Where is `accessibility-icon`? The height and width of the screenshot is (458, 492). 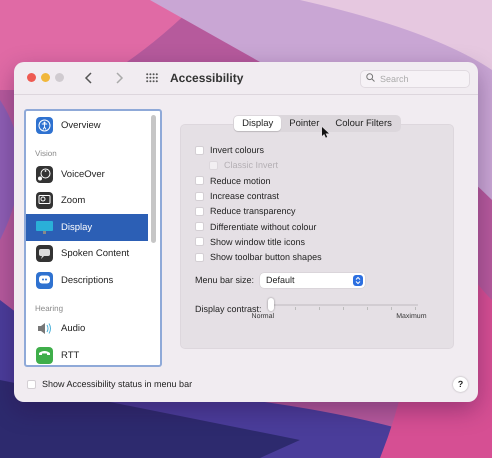
accessibility-icon is located at coordinates (44, 125).